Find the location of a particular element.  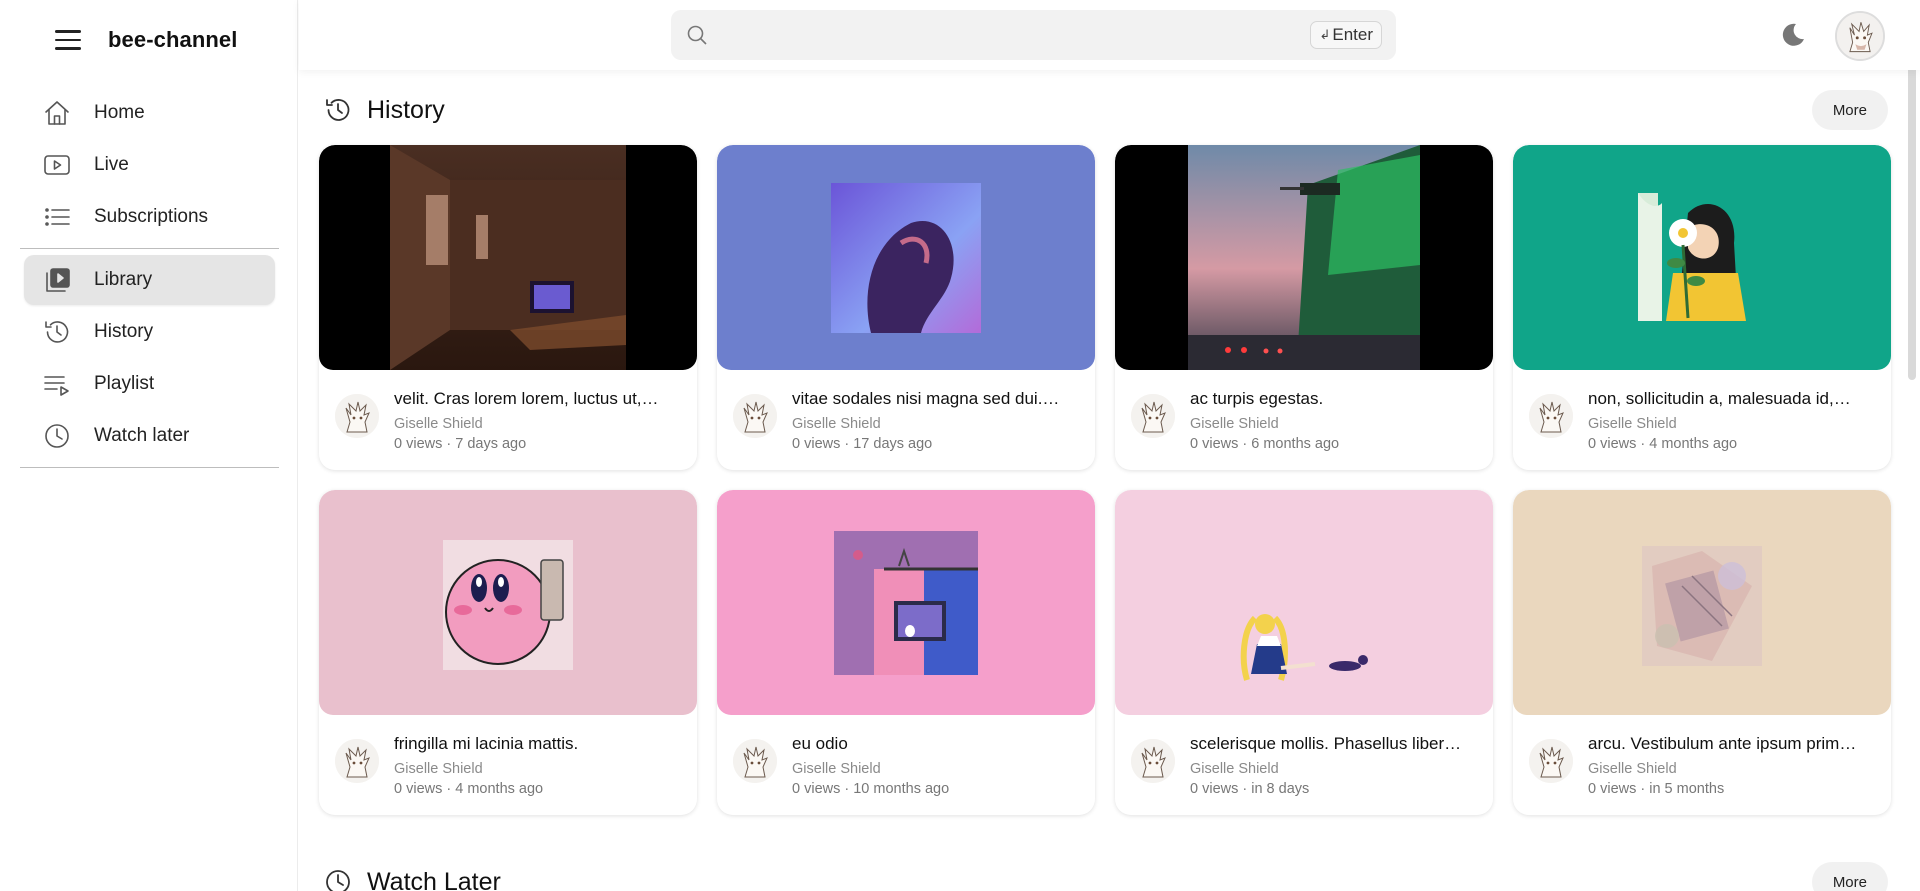

user-avatar is located at coordinates (1860, 36).